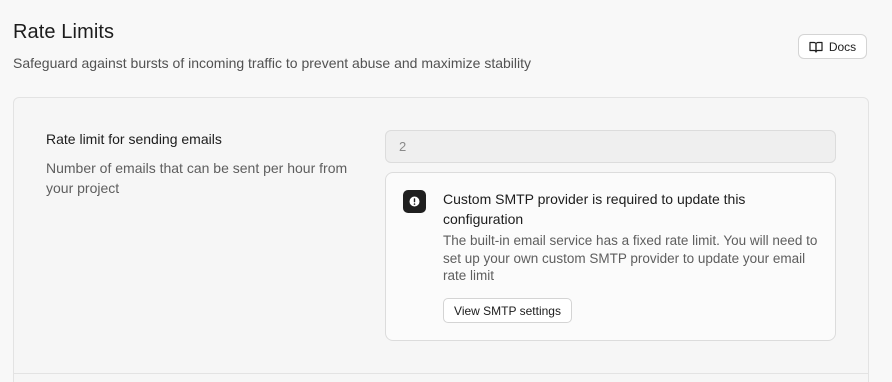 The image size is (892, 382). Describe the element at coordinates (842, 46) in the screenshot. I see `docs-button-label: Docs` at that location.